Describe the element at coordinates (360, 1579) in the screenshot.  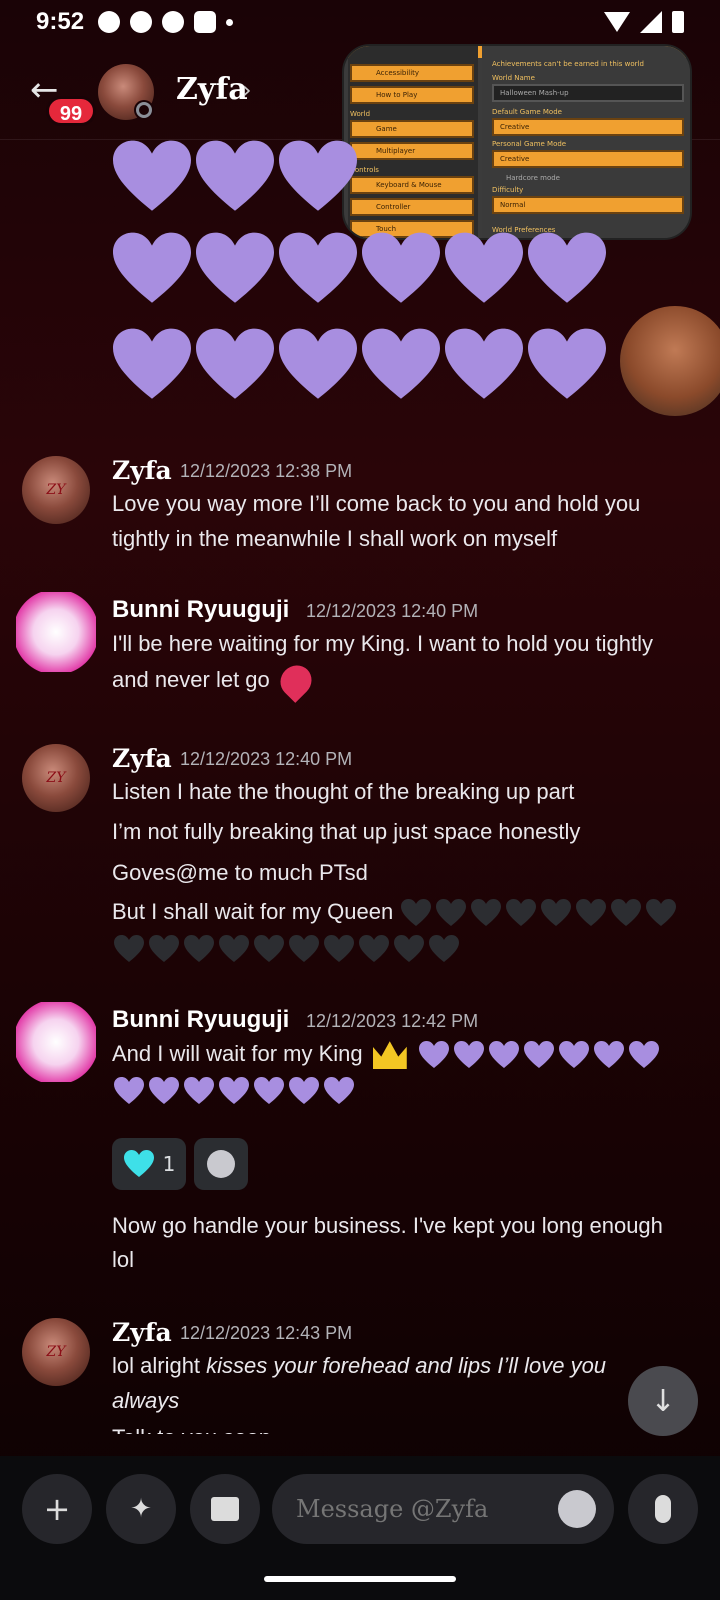
I see `home-indicator` at that location.